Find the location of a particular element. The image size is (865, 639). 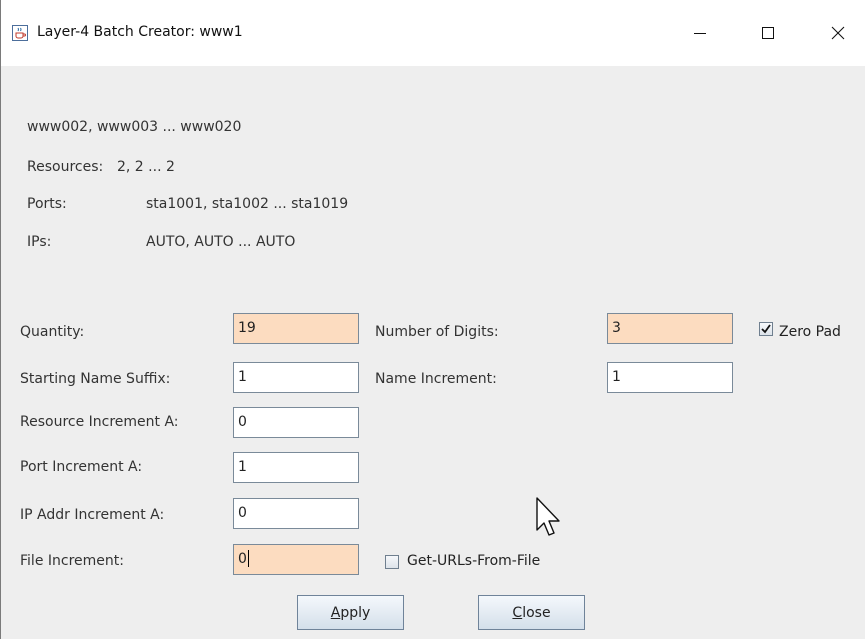

window-title: Layer-4 Batch Creator: www1 is located at coordinates (140, 32).